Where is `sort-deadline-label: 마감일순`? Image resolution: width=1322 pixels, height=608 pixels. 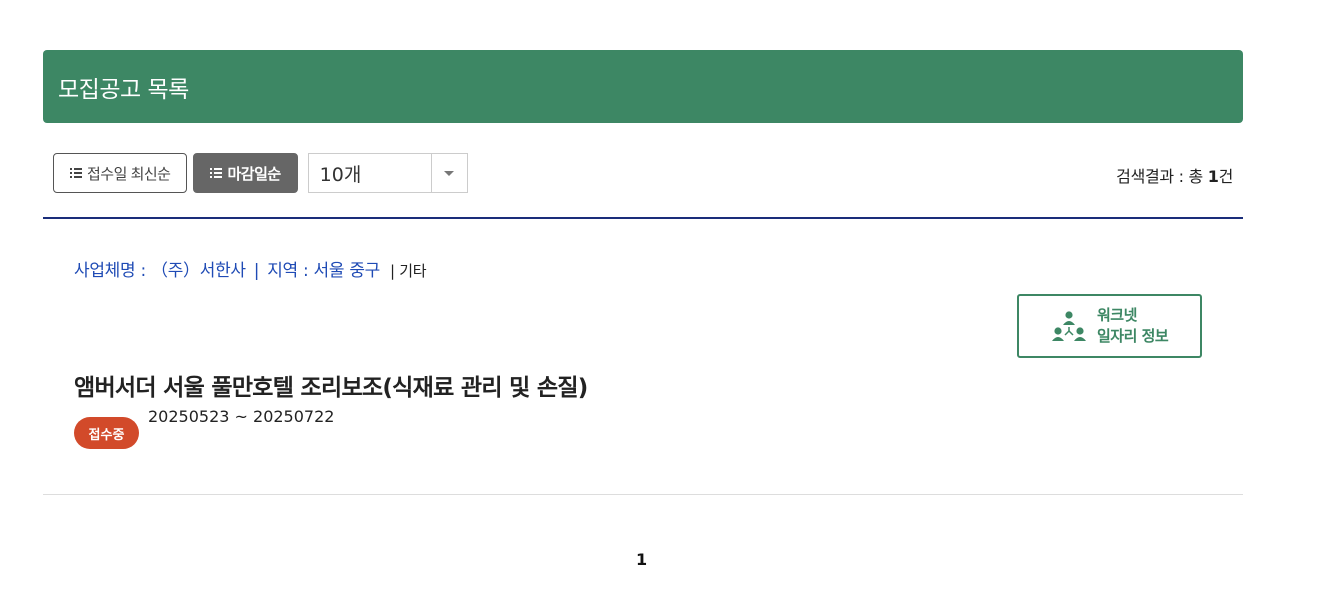 sort-deadline-label: 마감일순 is located at coordinates (254, 174).